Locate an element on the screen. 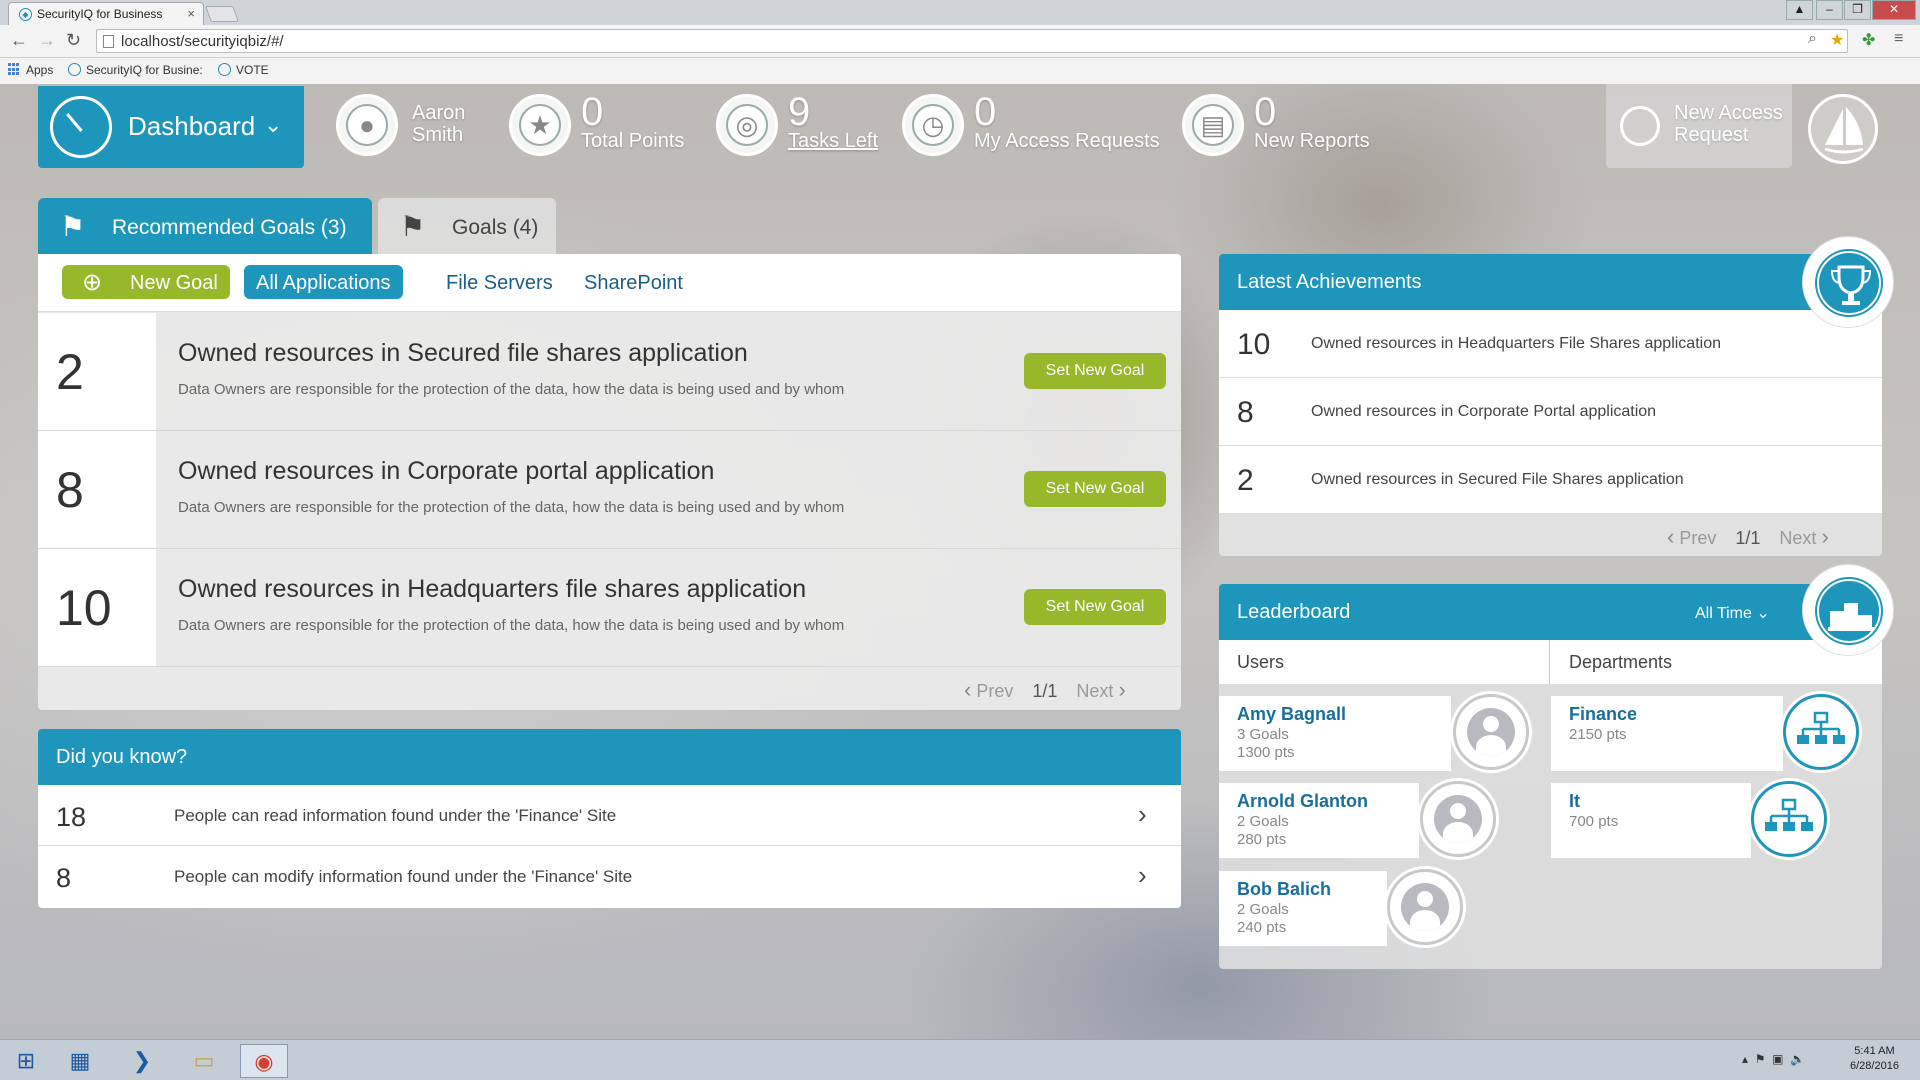  did-you-know-title: Did you know? is located at coordinates (609, 757).